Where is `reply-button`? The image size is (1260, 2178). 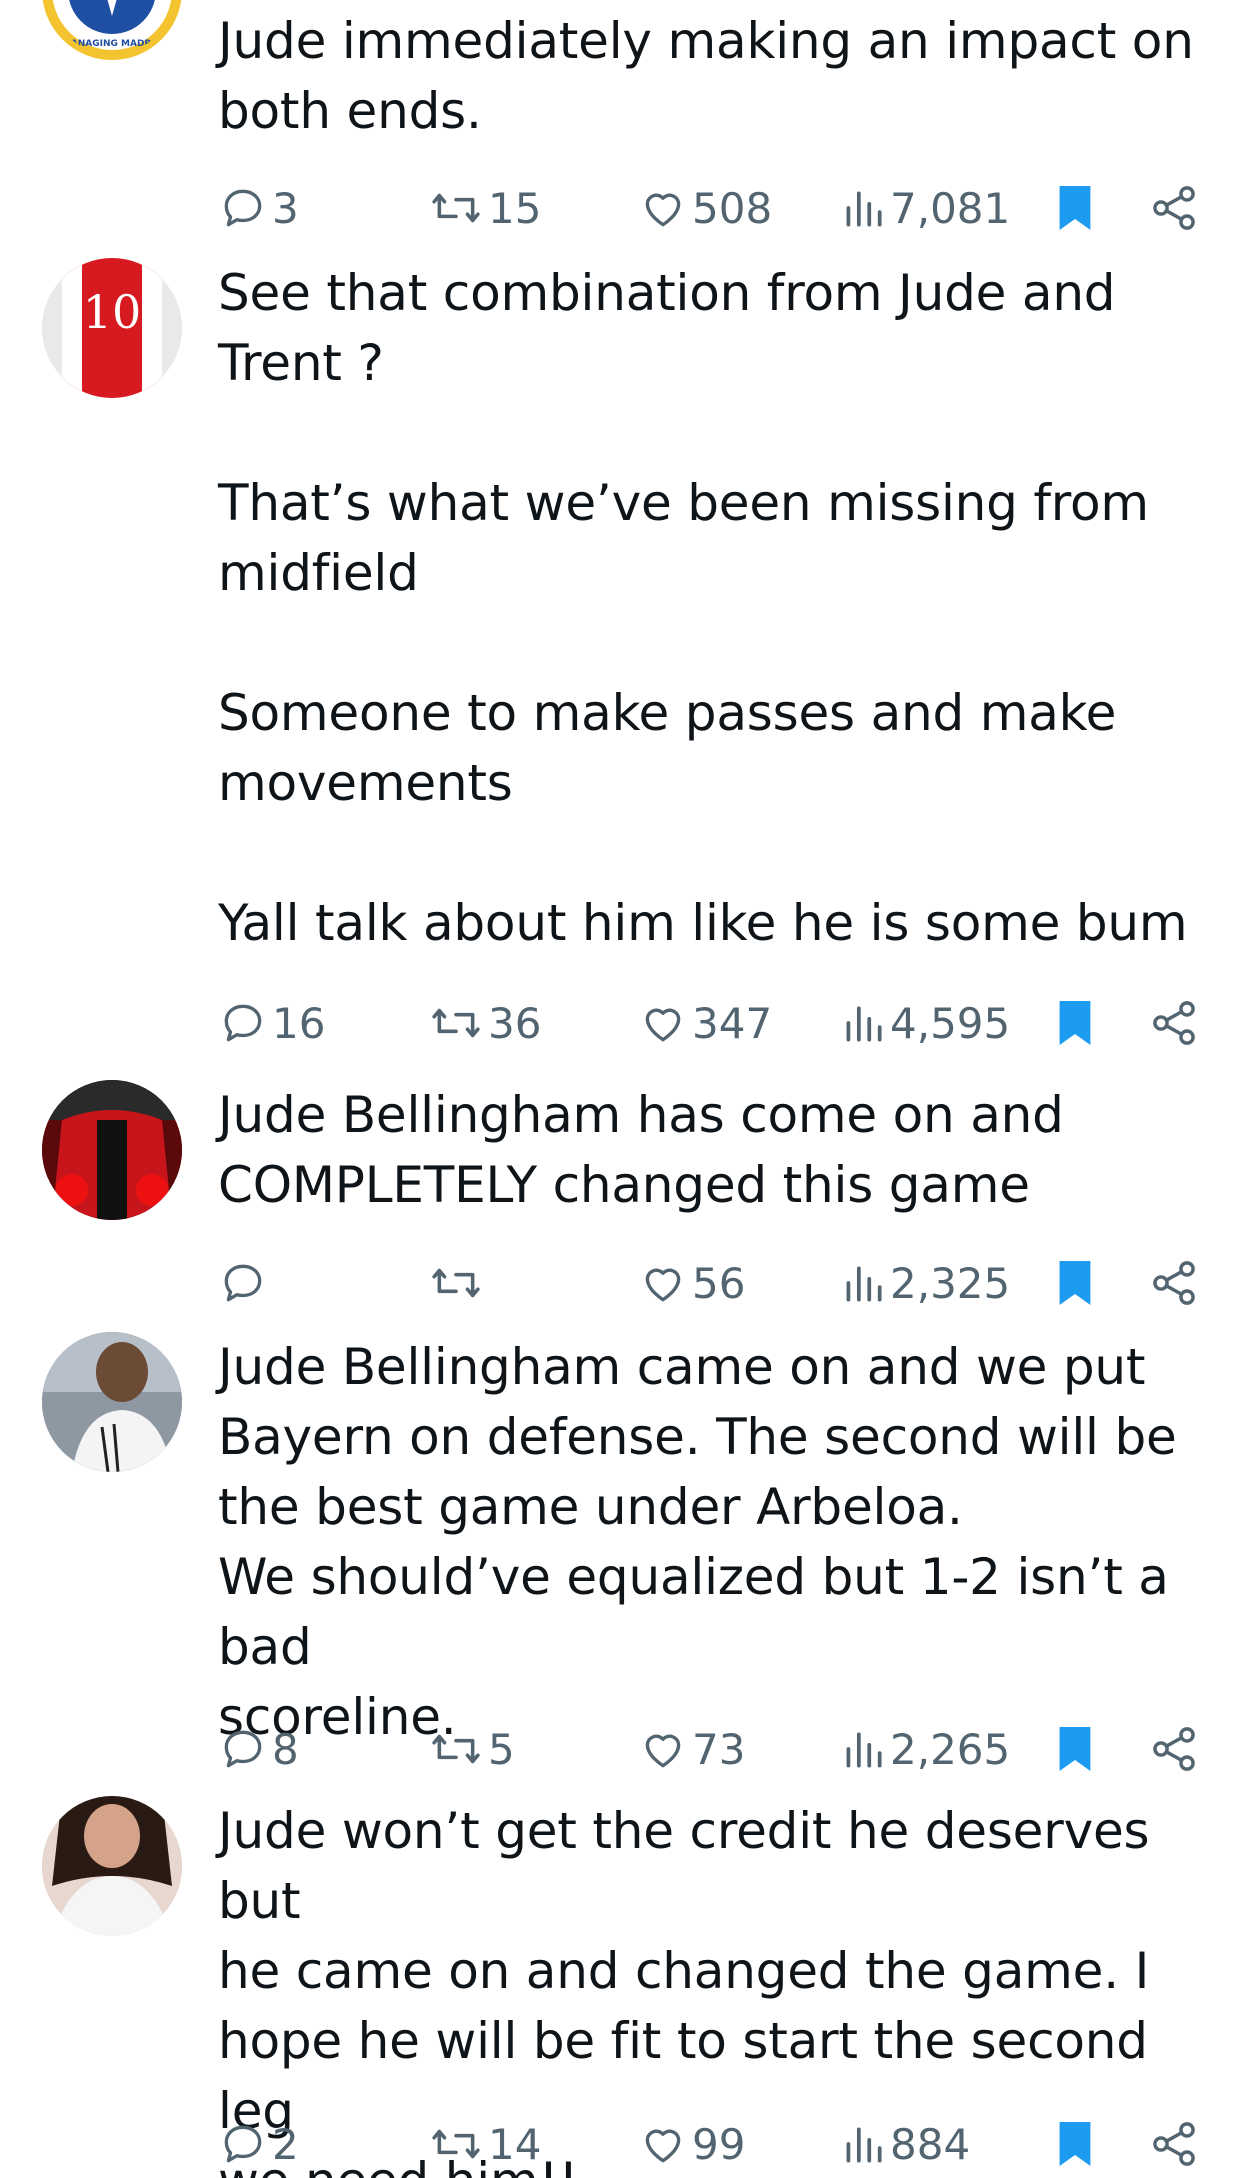
reply-button is located at coordinates (245, 1283).